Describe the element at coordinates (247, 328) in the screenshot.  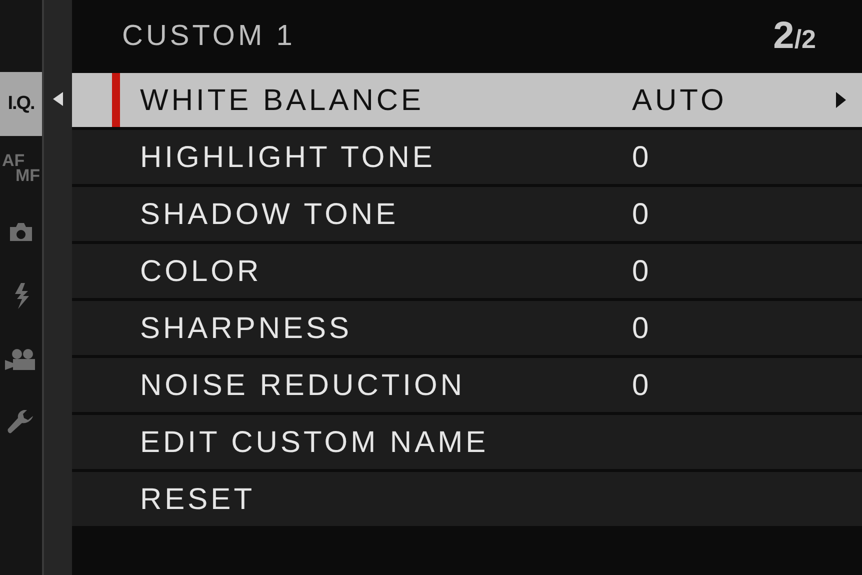
I see `item-label: SHARPNESS` at that location.